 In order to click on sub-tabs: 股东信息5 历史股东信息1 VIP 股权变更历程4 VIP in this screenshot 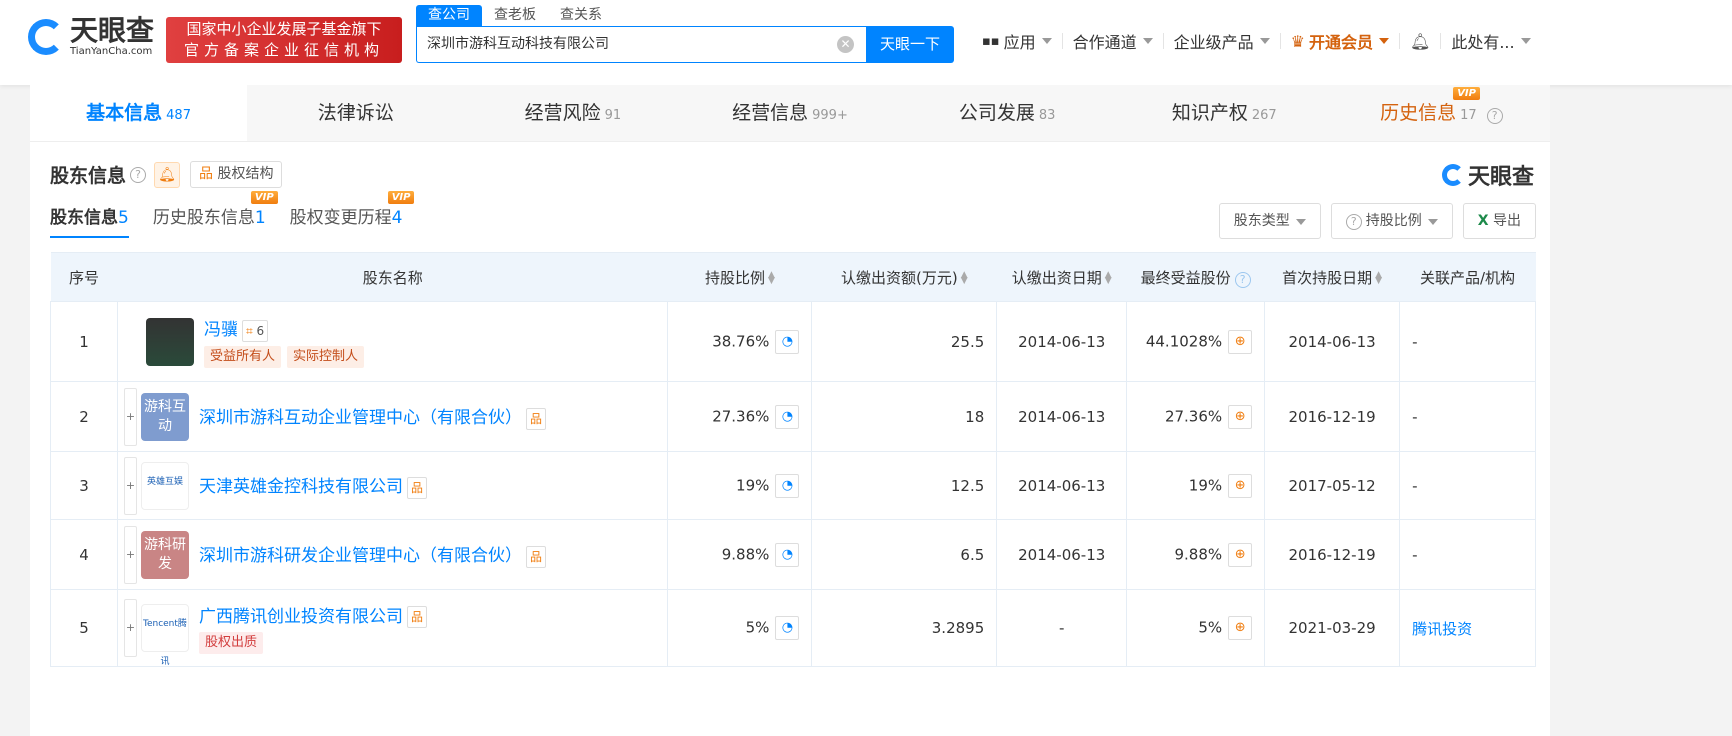, I will do `click(238, 214)`.